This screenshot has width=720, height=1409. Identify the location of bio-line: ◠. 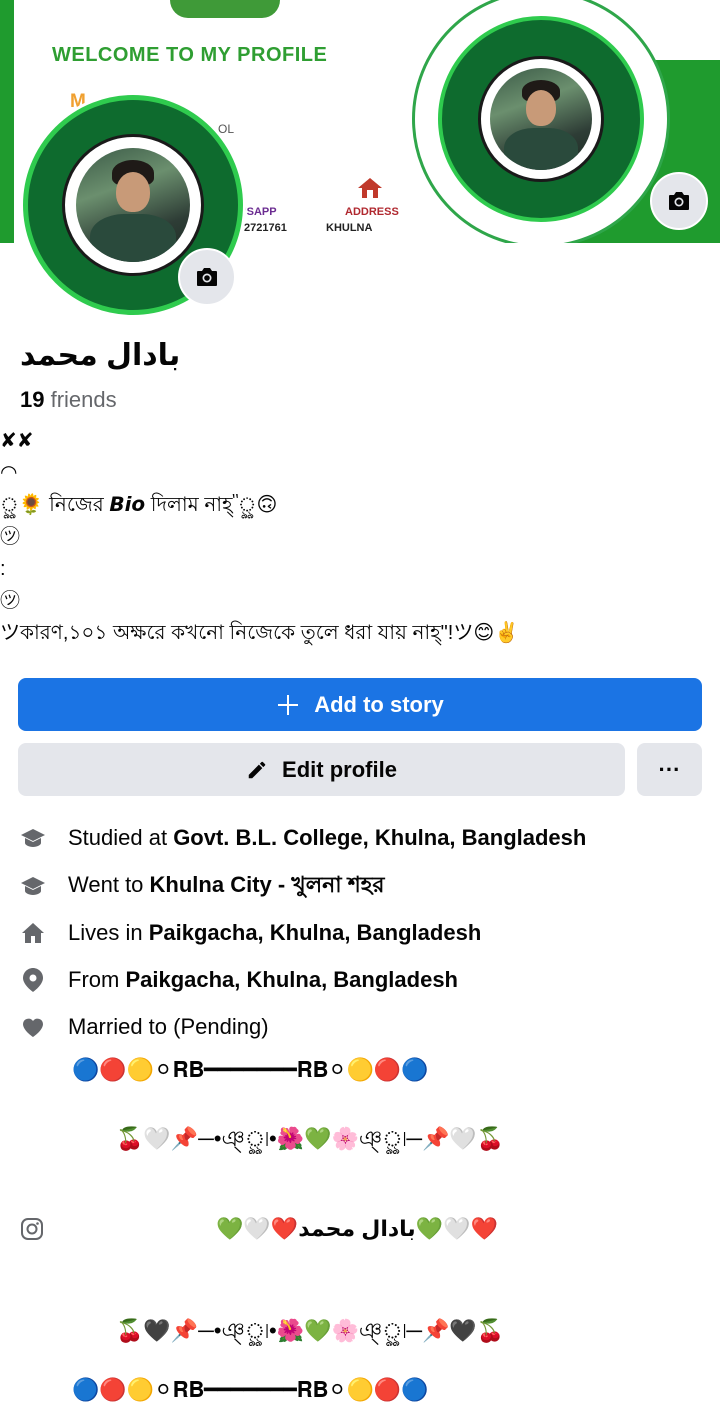
(9, 473).